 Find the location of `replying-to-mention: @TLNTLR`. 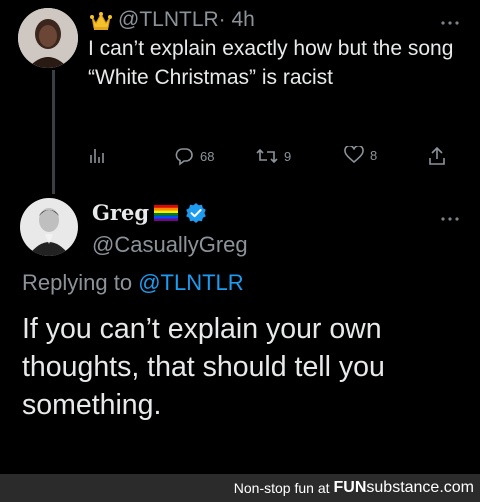

replying-to-mention: @TLNTLR is located at coordinates (190, 282).